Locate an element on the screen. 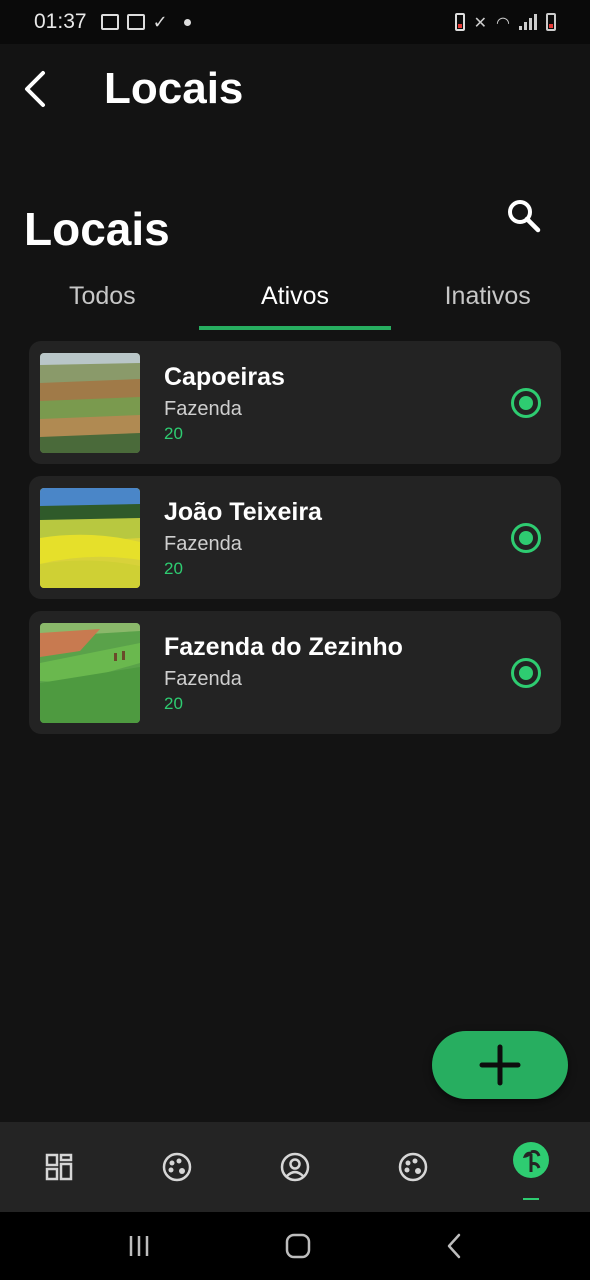  plus-icon is located at coordinates (500, 1065).